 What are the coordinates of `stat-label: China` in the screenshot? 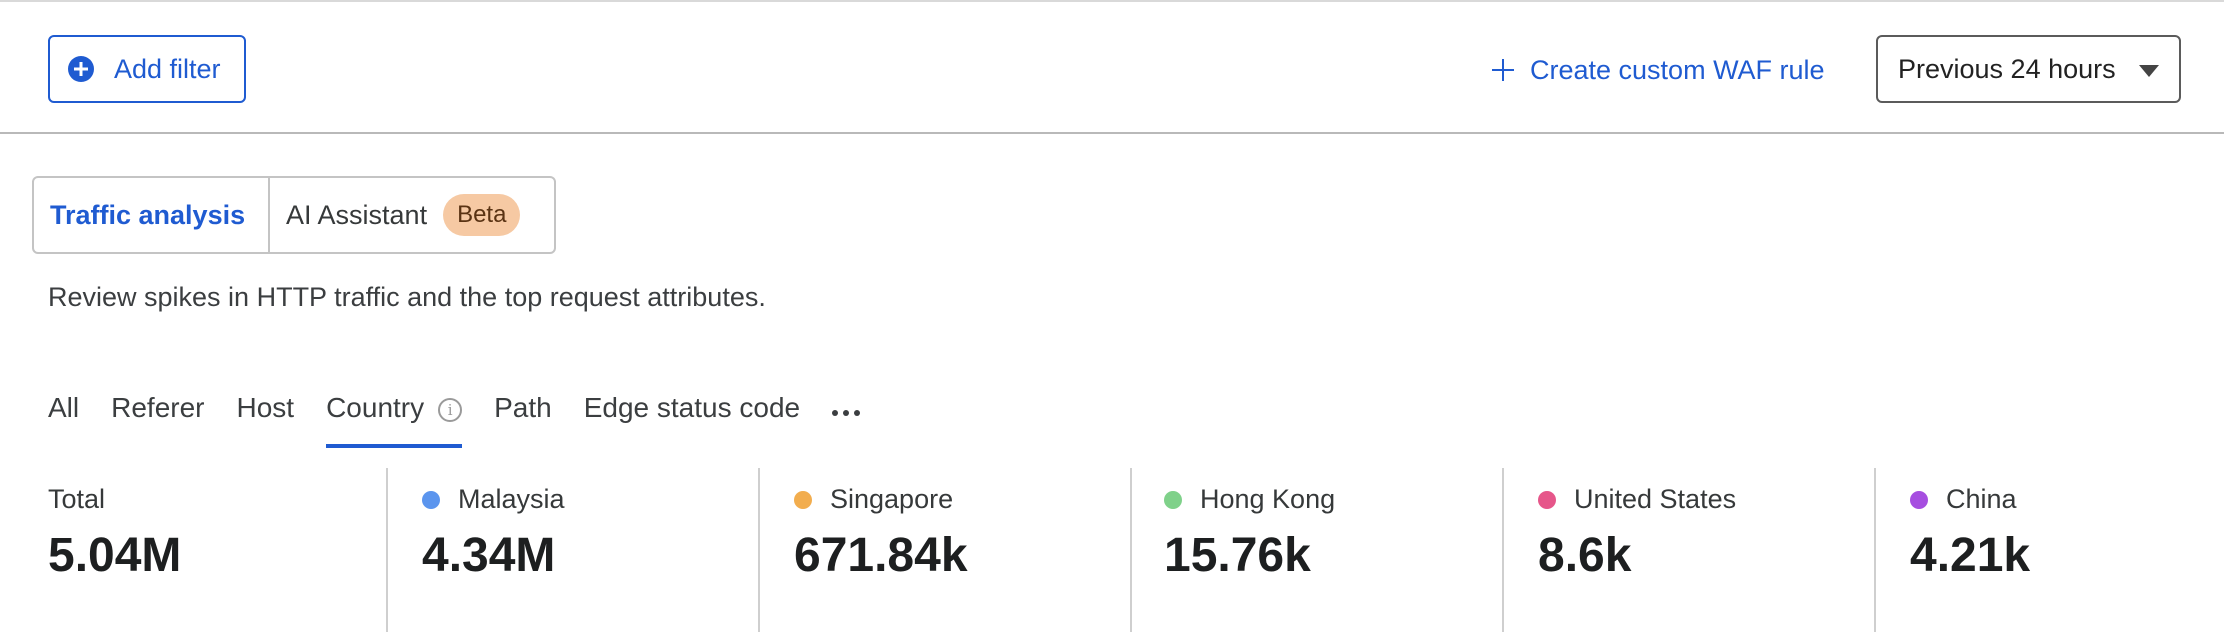 It's located at (1981, 499).